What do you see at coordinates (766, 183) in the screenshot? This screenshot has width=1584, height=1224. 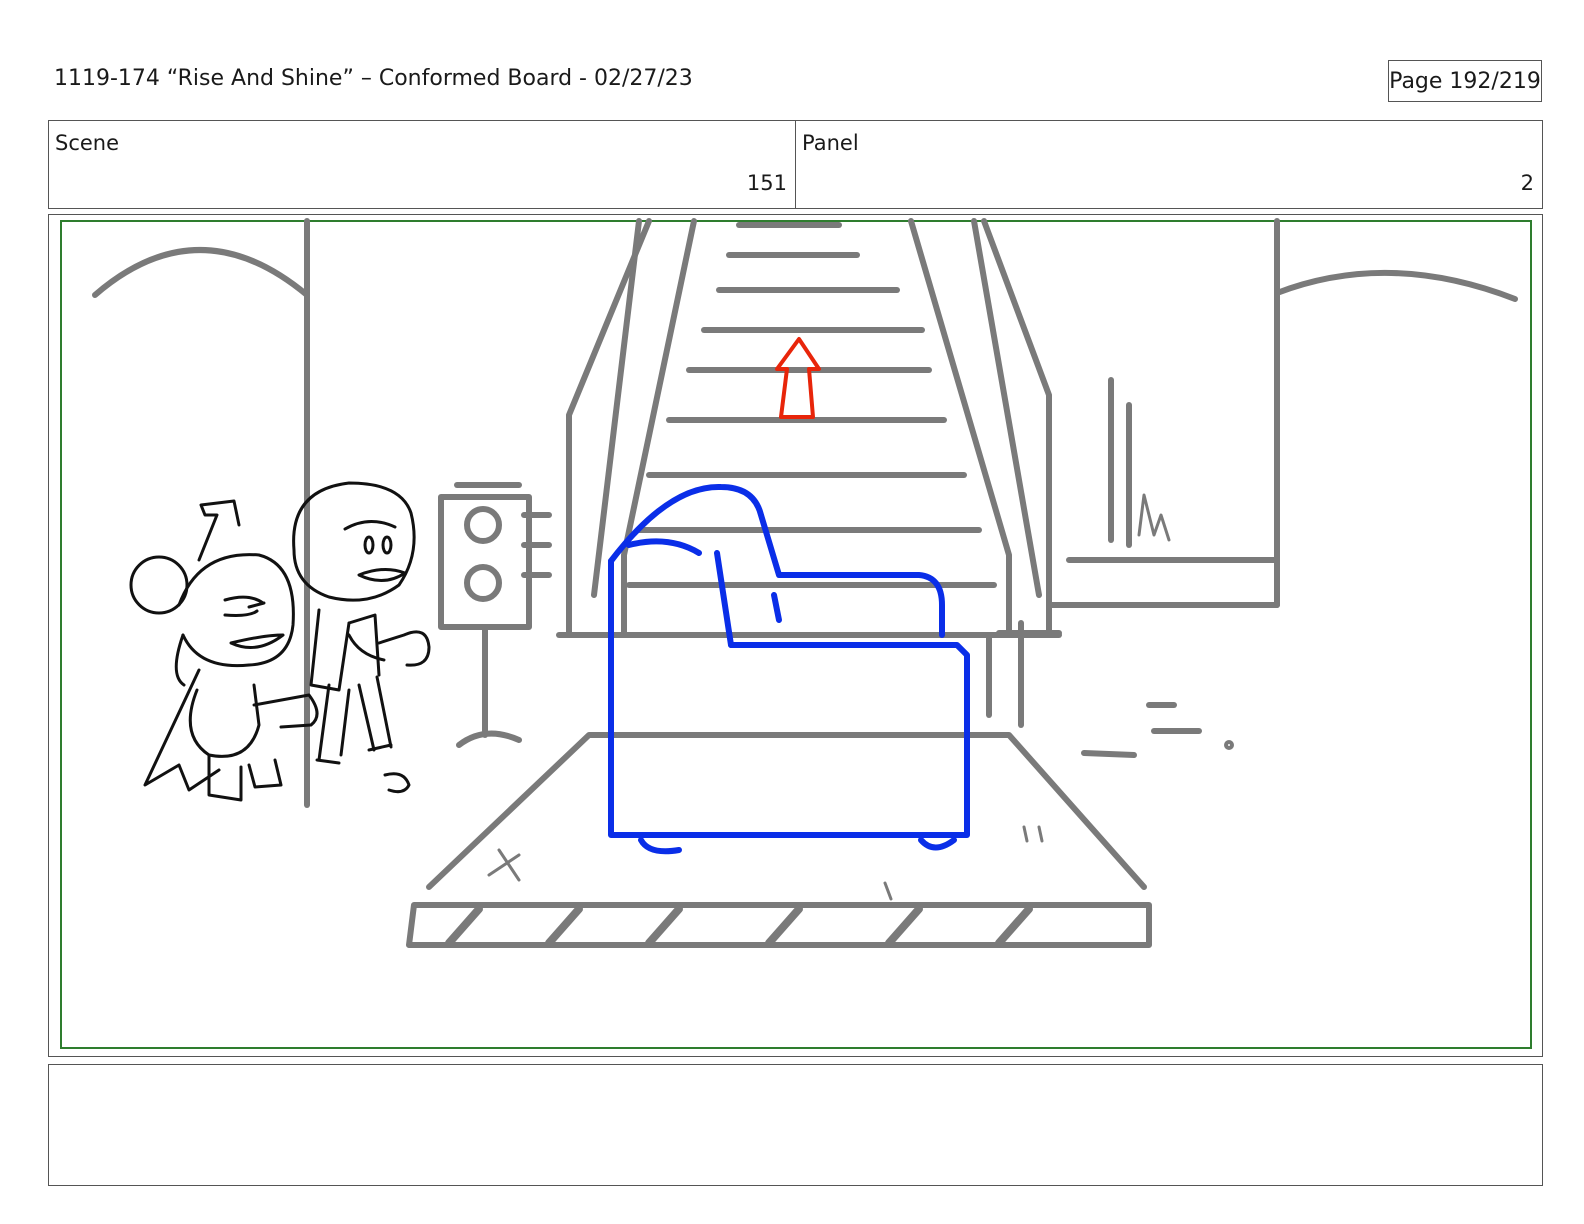 I see `scene-value: 151` at bounding box center [766, 183].